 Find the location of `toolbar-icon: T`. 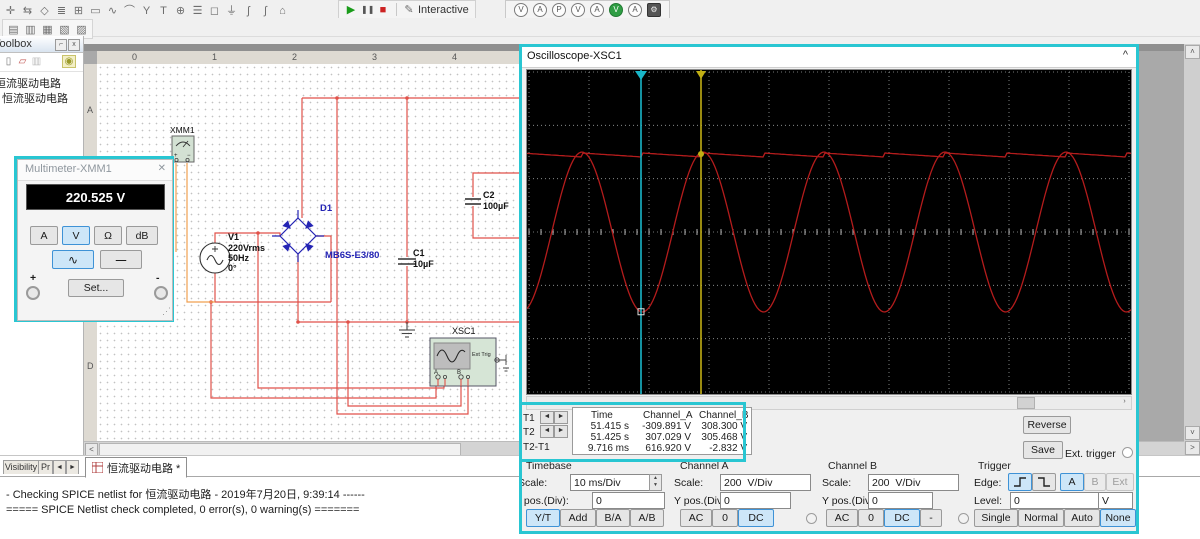

toolbar-icon: T is located at coordinates (163, 11).